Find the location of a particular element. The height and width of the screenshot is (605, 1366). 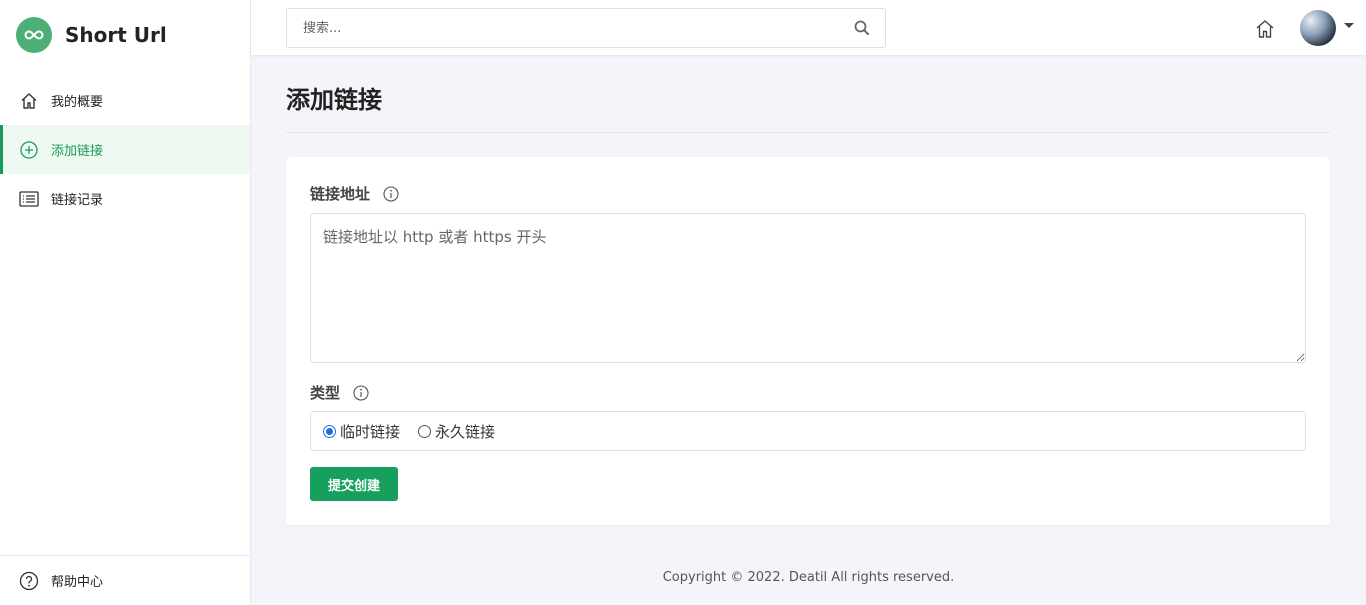

sidebar-item-add-link: 添加链接 is located at coordinates (125, 149).